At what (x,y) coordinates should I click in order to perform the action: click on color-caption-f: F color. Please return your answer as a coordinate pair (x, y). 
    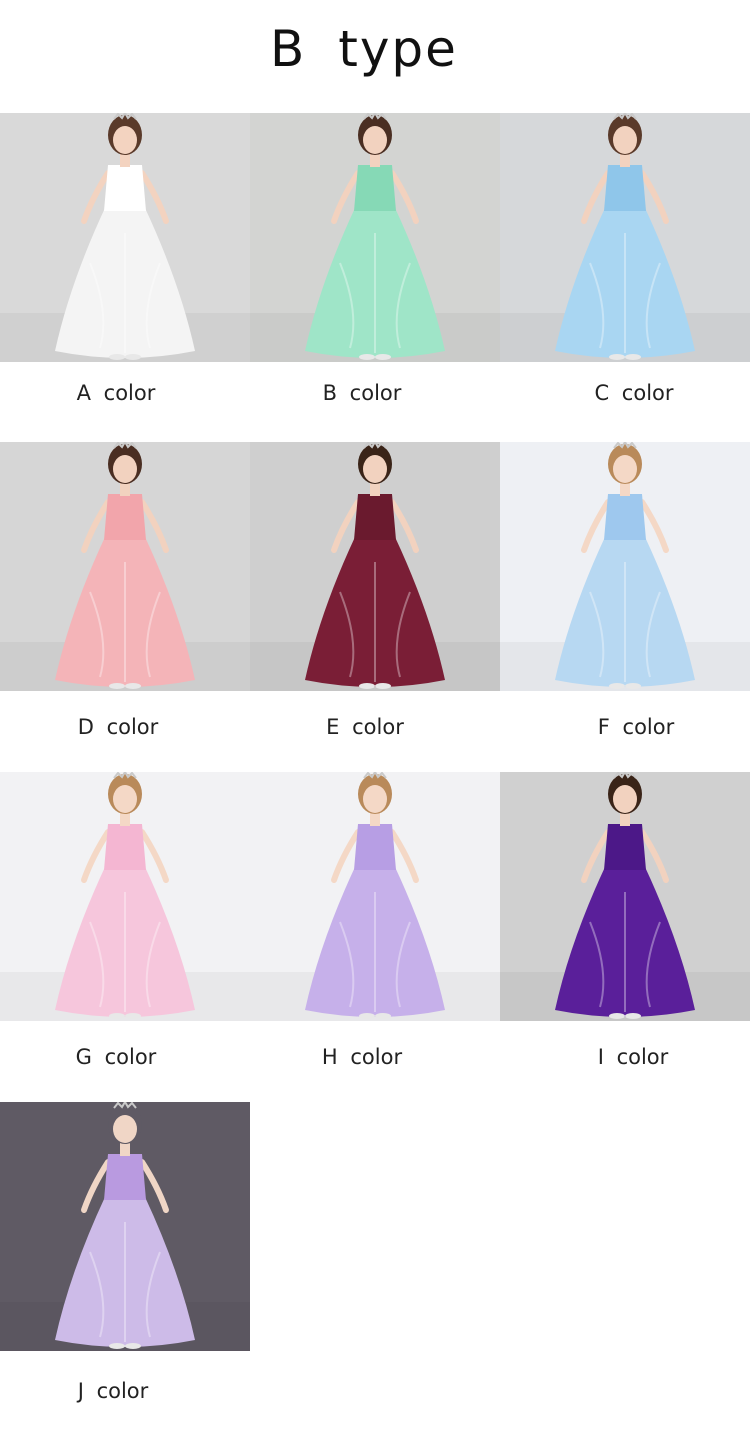
    Looking at the image, I should click on (636, 727).